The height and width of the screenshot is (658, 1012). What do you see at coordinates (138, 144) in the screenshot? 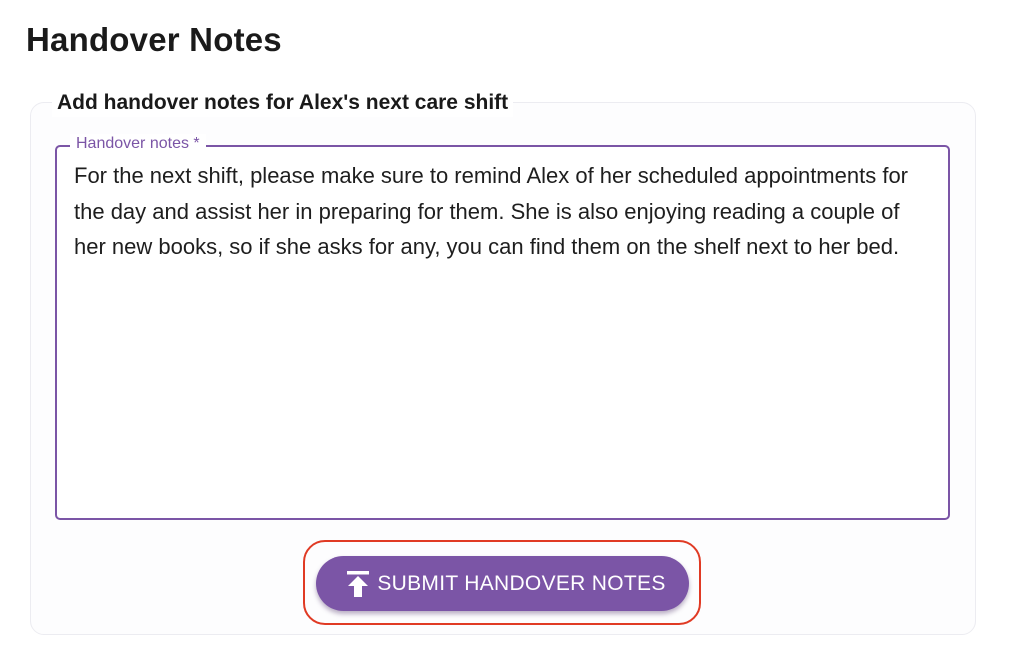
I see `handover-notes-label: Handover notes *` at bounding box center [138, 144].